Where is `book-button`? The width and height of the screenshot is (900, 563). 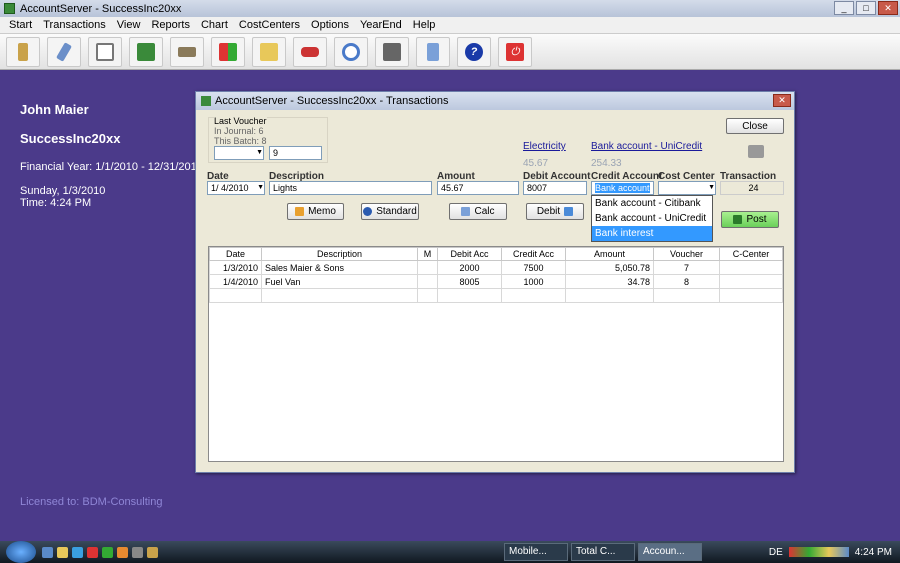 book-button is located at coordinates (146, 51).